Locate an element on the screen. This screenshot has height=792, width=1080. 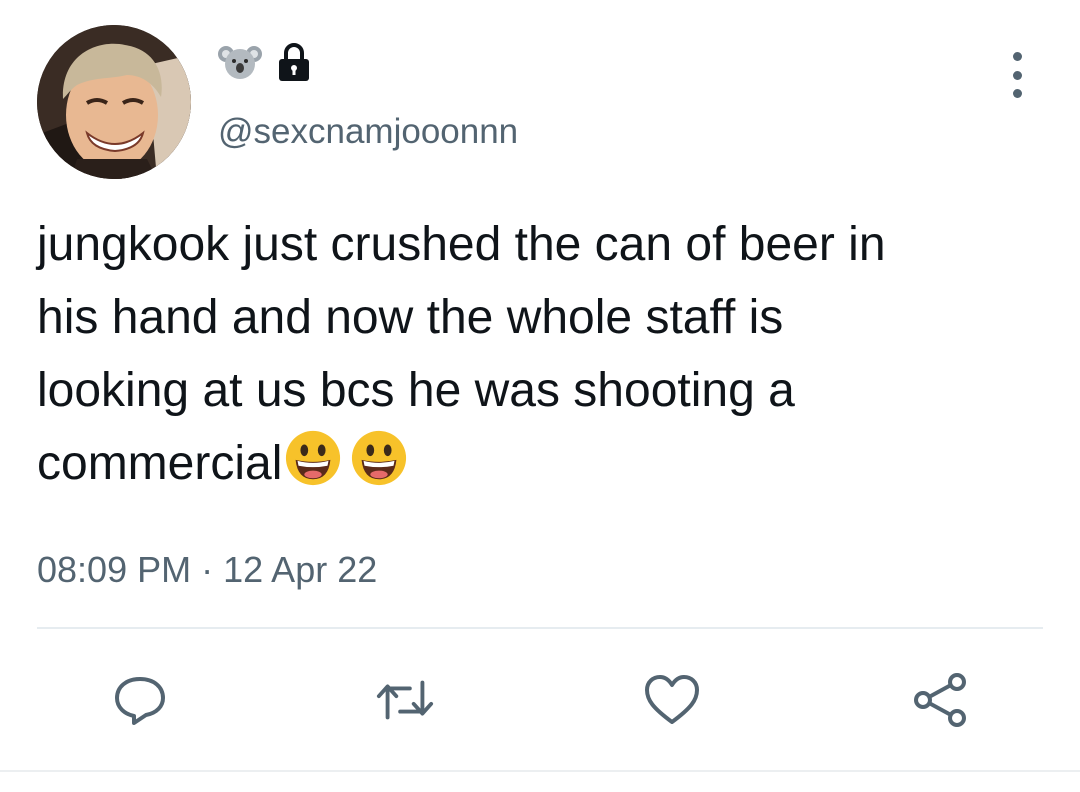
like-icon is located at coordinates (672, 699).